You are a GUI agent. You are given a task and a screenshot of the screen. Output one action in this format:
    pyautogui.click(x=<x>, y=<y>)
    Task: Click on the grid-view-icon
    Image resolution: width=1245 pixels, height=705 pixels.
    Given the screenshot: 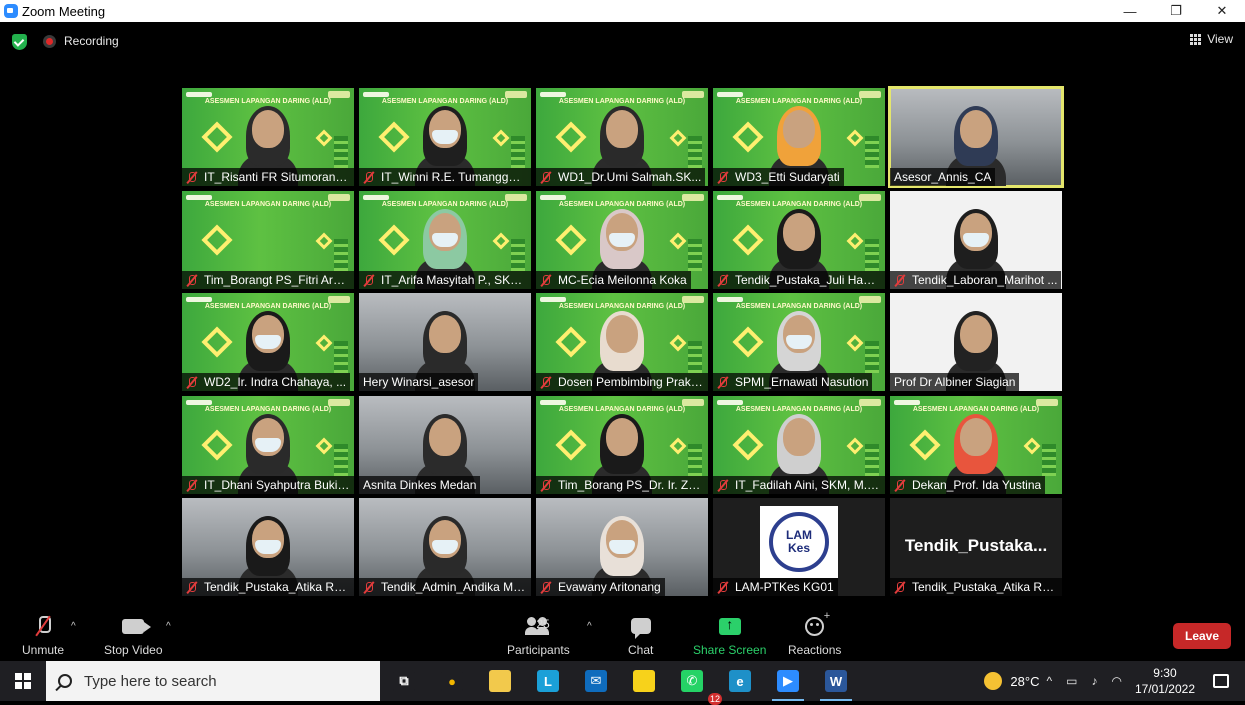 What is the action you would take?
    pyautogui.click(x=1196, y=39)
    